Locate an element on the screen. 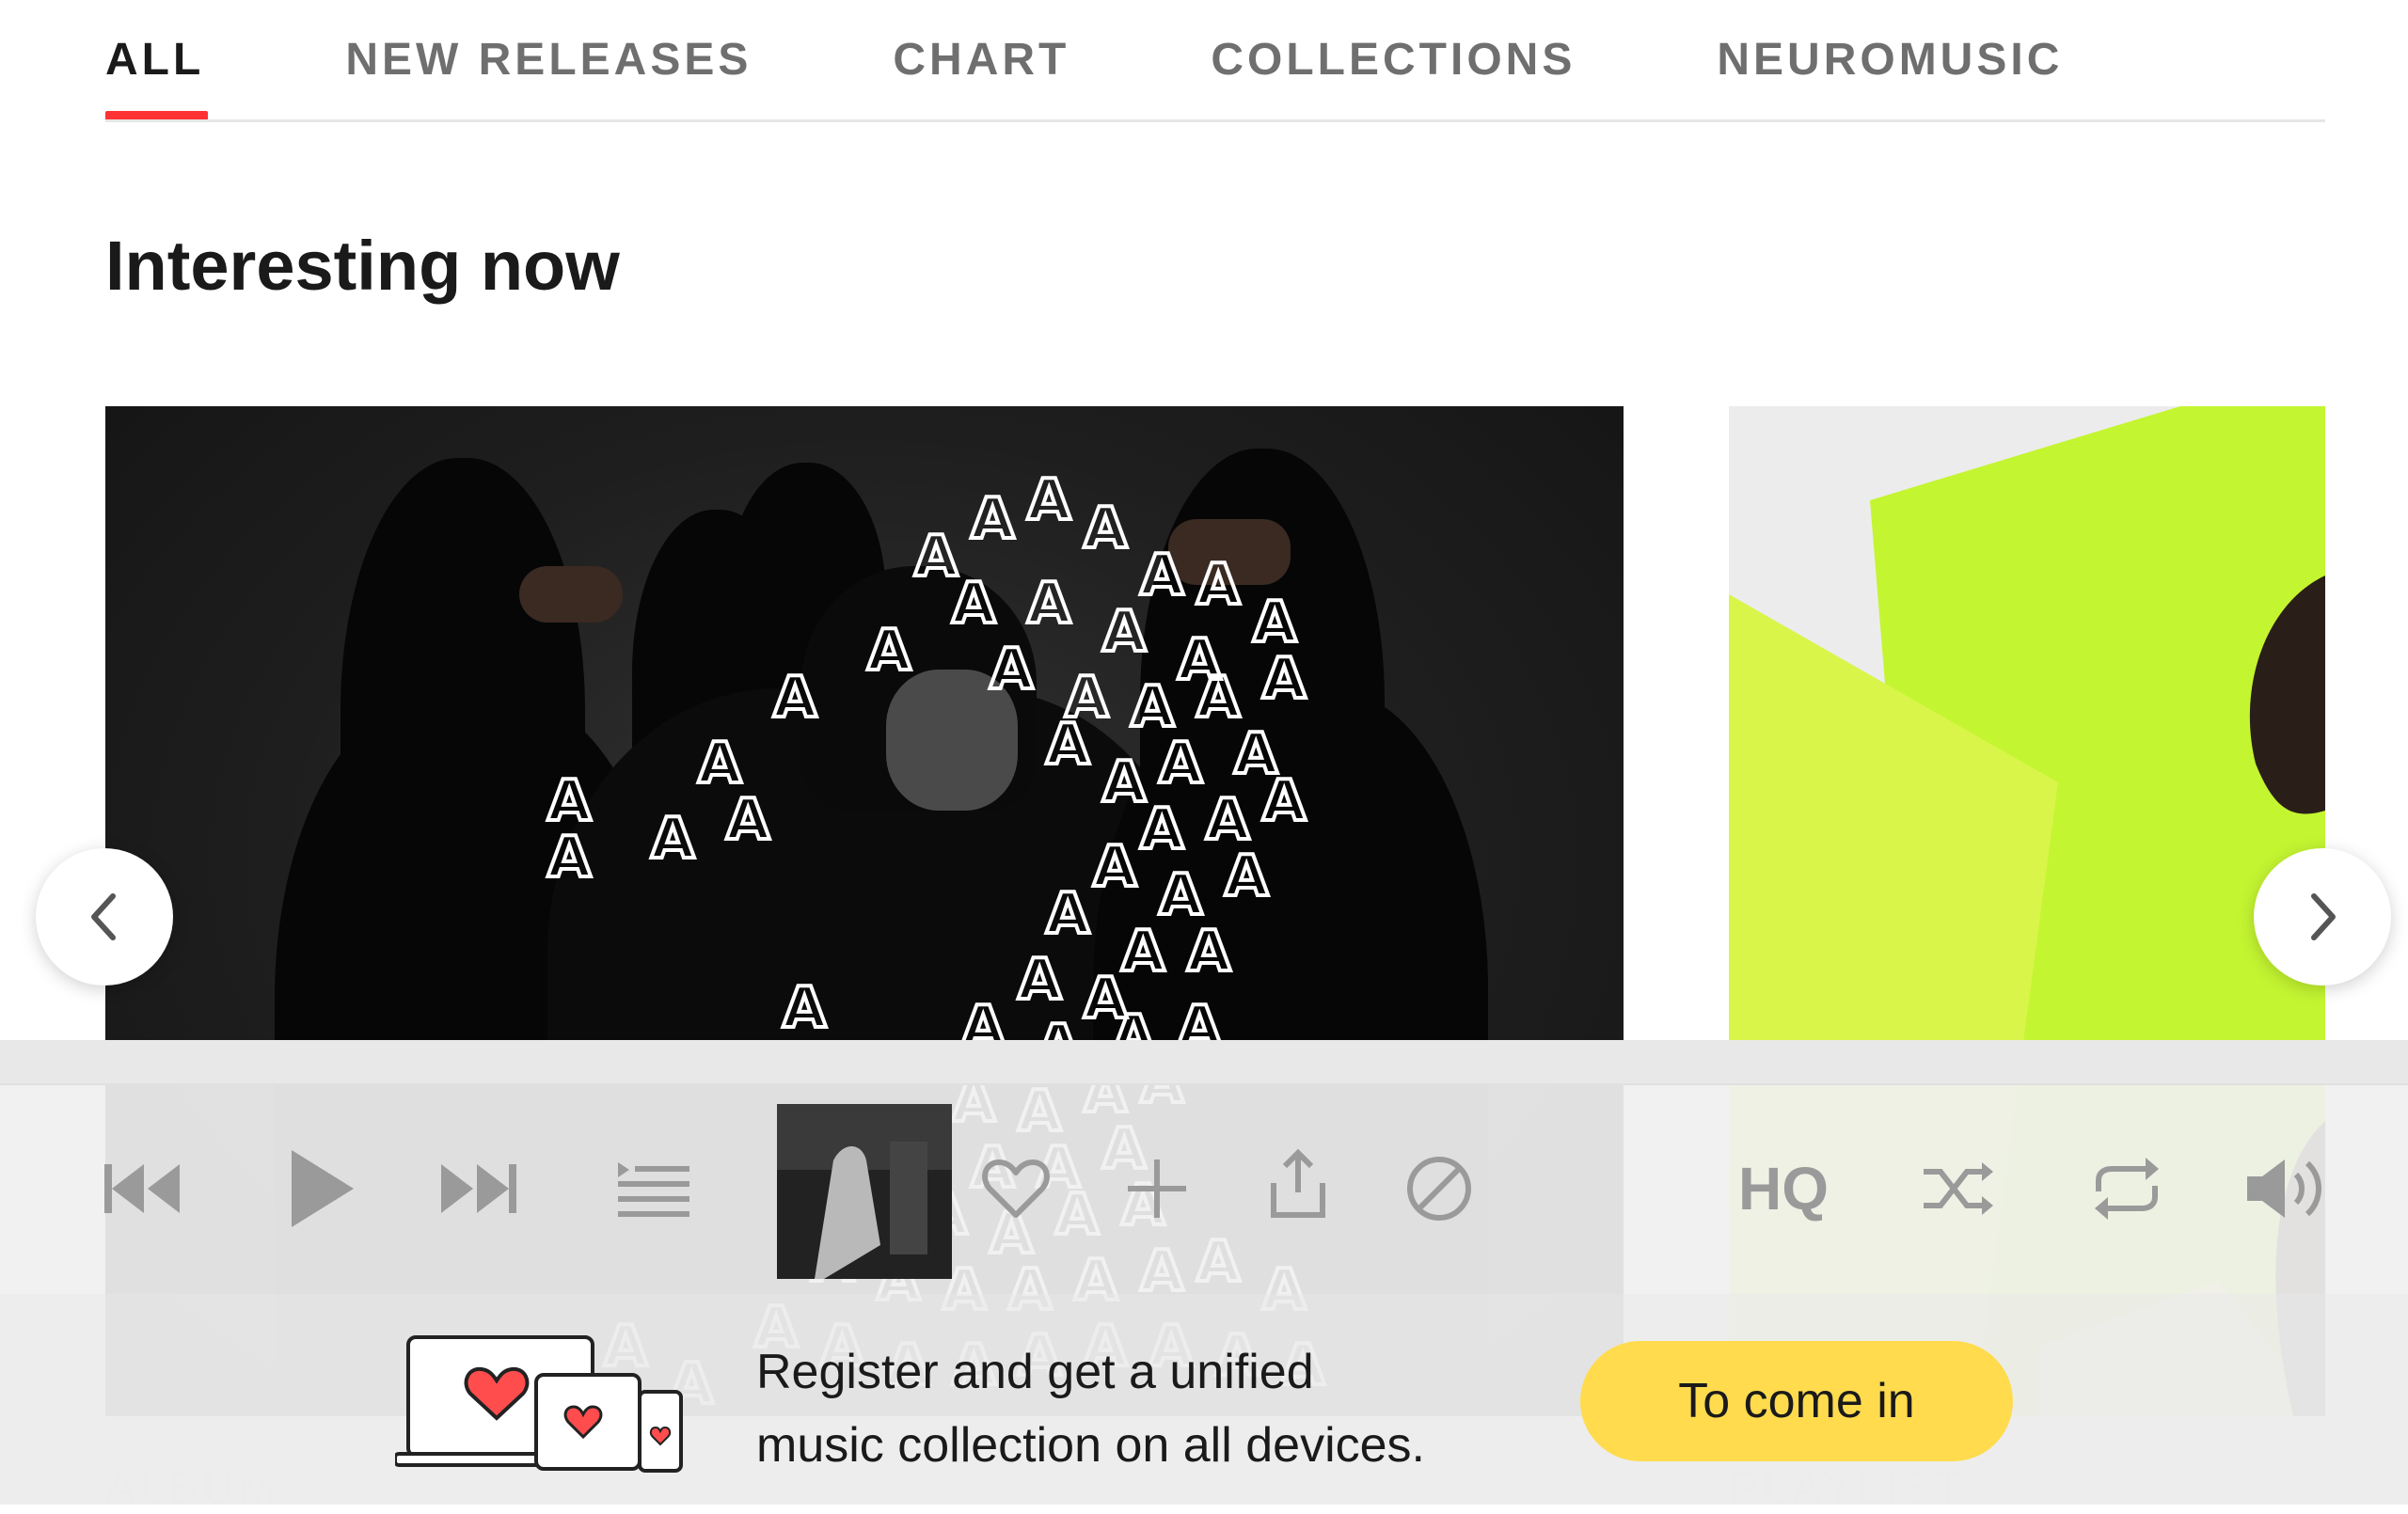  tabs-divider is located at coordinates (1215, 120).